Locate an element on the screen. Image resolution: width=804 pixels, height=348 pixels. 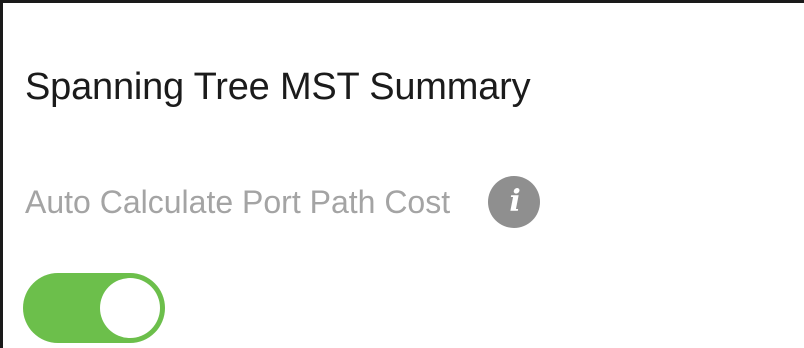
auto-calculate-port-path-cost-label: Auto Calculate Port Path Cost is located at coordinates (238, 202).